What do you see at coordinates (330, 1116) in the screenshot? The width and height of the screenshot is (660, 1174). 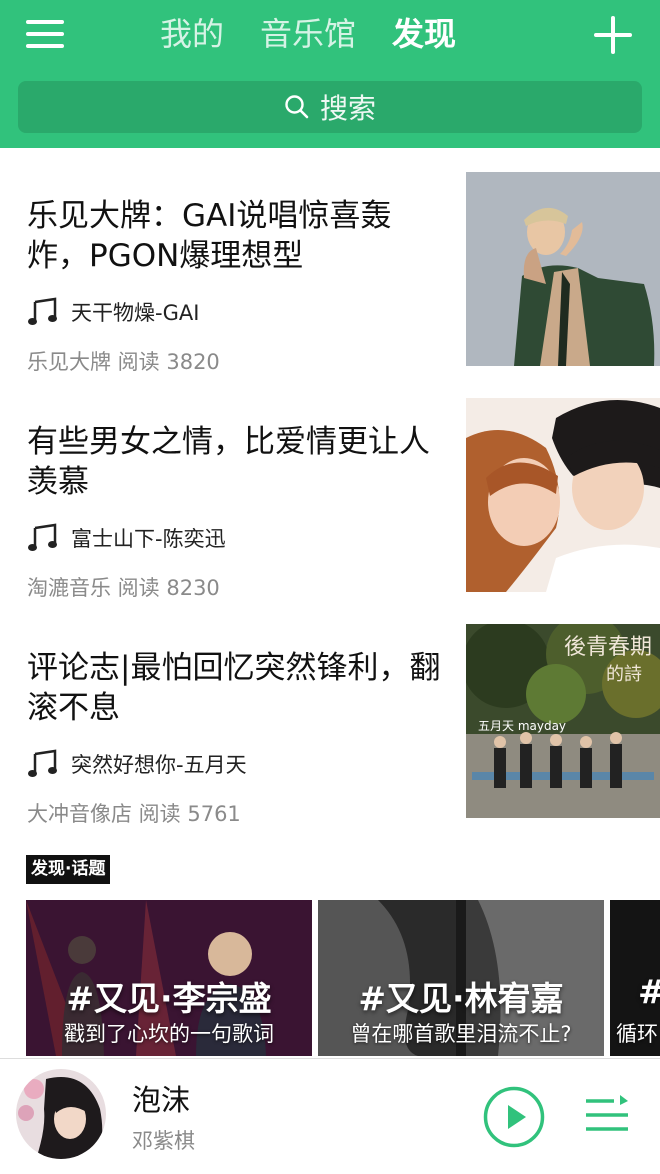 I see `mini-player: 泡沫 邓紫棋` at bounding box center [330, 1116].